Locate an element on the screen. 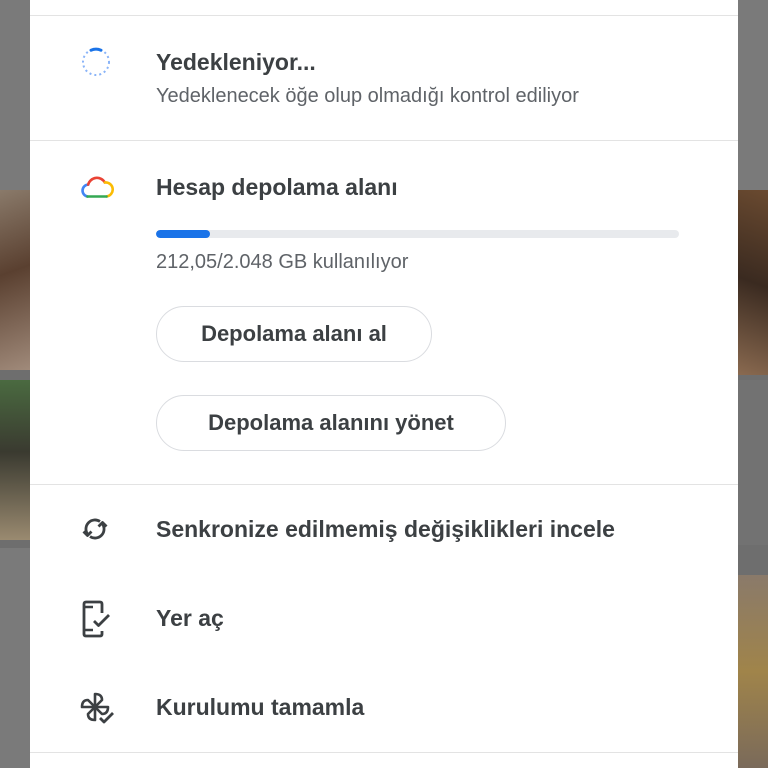 This screenshot has width=768, height=768. storage-progress-bar is located at coordinates (417, 234).